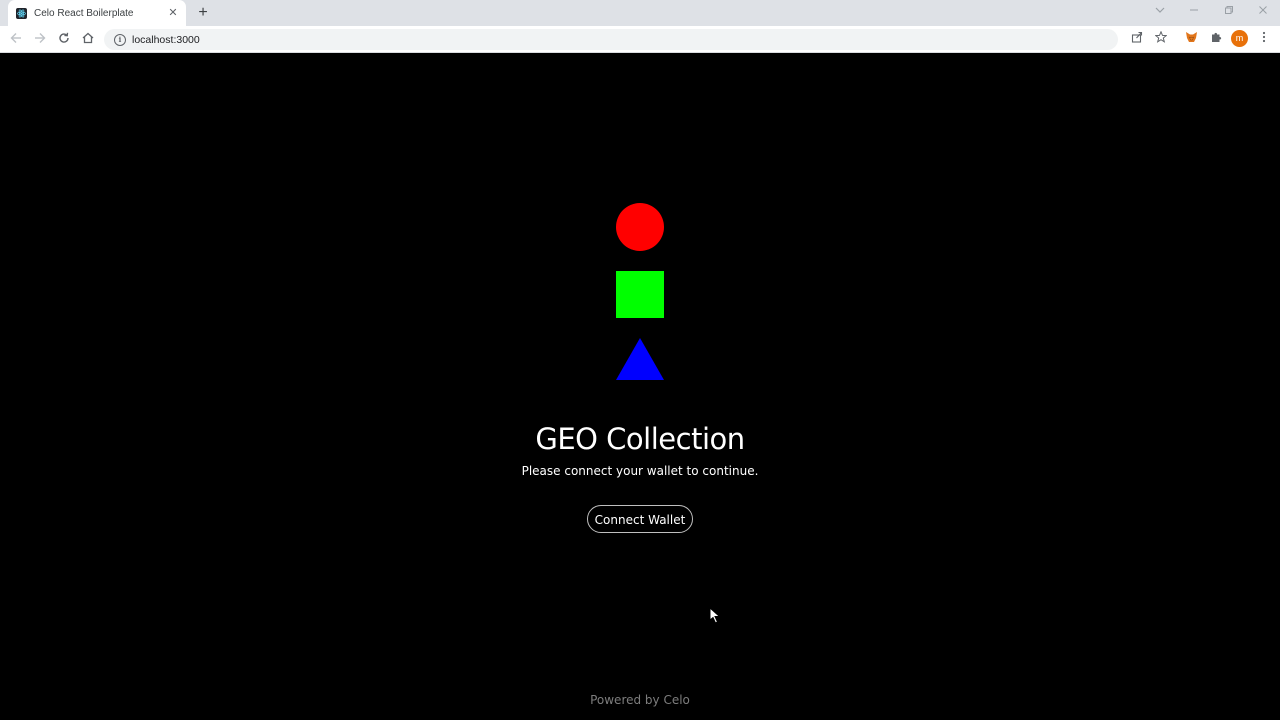 This screenshot has width=1280, height=720. Describe the element at coordinates (166, 40) in the screenshot. I see `url-text: localhost:3000` at that location.